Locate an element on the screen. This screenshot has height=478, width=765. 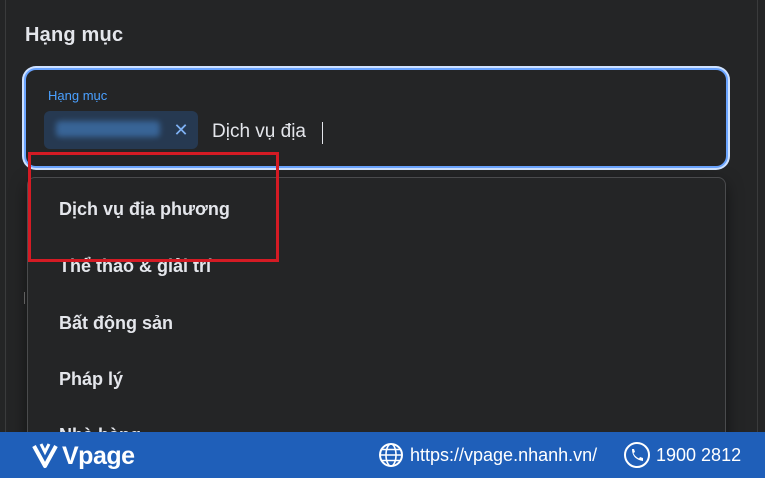
selected-category-chip: ✕ is located at coordinates (121, 130).